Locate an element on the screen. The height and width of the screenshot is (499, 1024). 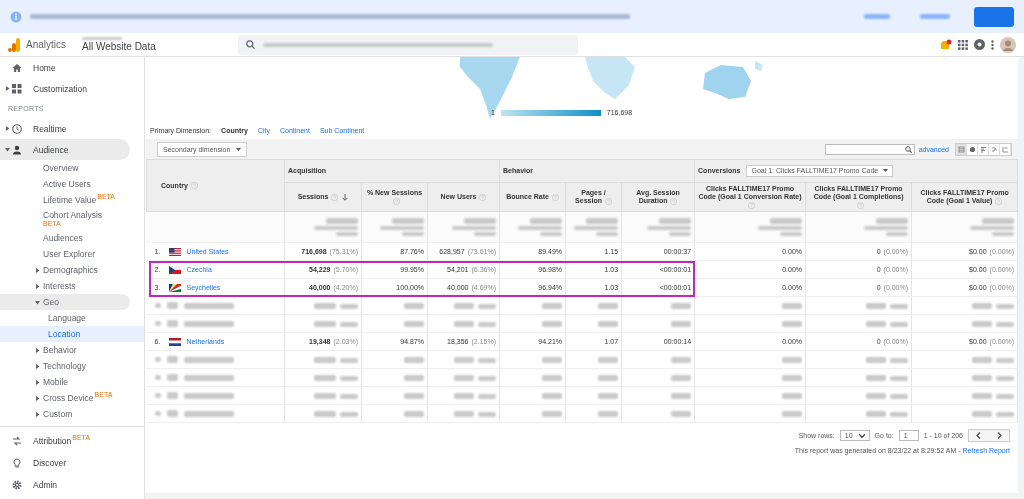
nav-item: Location is located at coordinates (72, 334).